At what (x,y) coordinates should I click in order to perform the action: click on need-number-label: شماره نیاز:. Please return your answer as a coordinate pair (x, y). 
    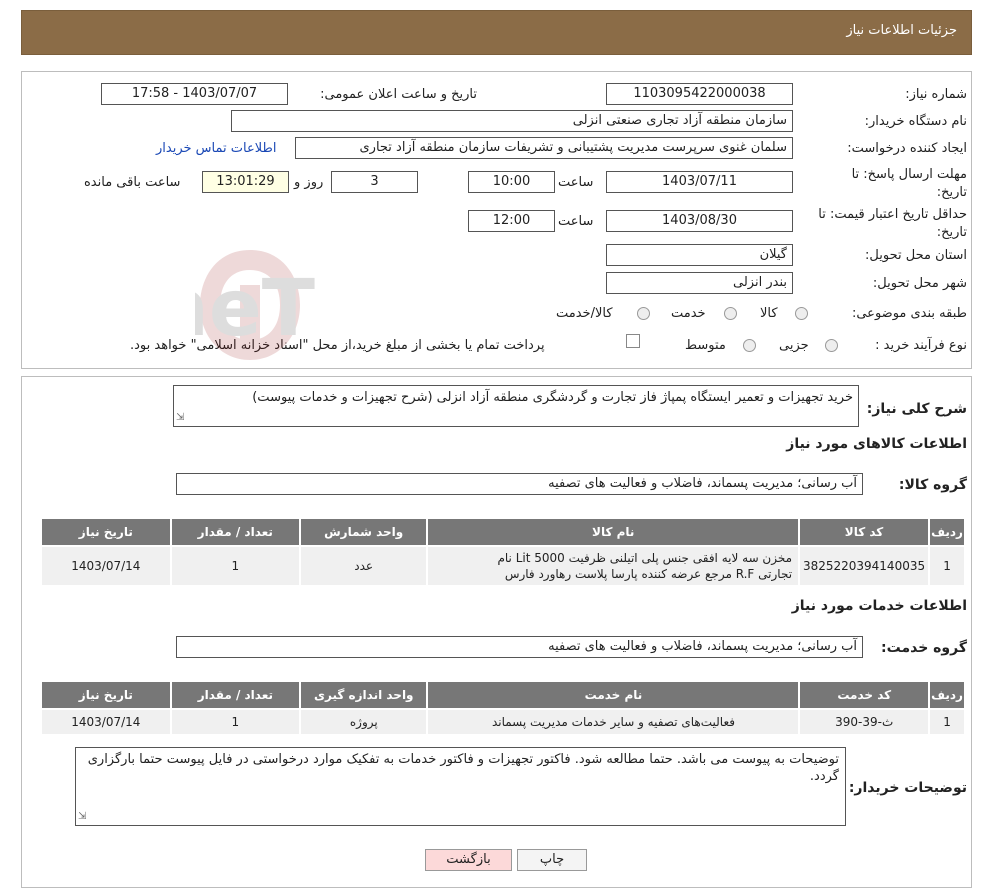
    Looking at the image, I should click on (936, 94).